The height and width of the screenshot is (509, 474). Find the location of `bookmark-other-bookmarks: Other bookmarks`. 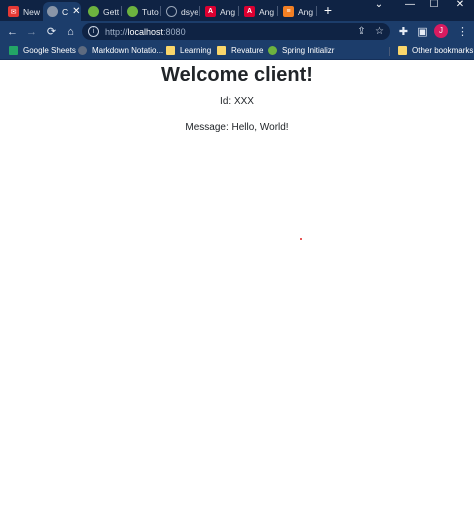

bookmark-other-bookmarks: Other bookmarks is located at coordinates (435, 50).